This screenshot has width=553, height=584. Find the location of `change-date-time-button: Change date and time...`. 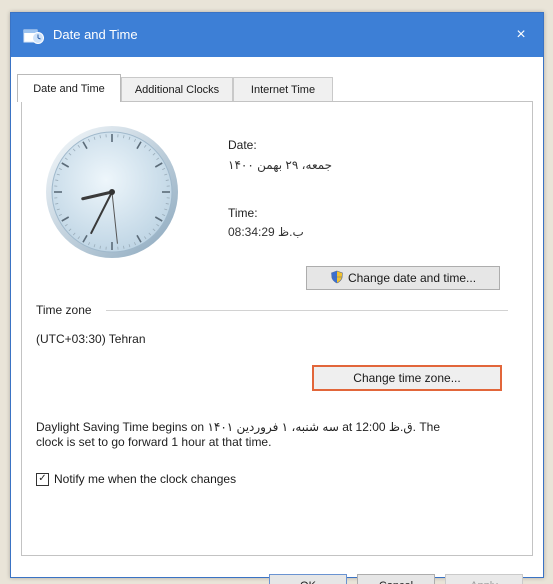

change-date-time-button: Change date and time... is located at coordinates (403, 278).